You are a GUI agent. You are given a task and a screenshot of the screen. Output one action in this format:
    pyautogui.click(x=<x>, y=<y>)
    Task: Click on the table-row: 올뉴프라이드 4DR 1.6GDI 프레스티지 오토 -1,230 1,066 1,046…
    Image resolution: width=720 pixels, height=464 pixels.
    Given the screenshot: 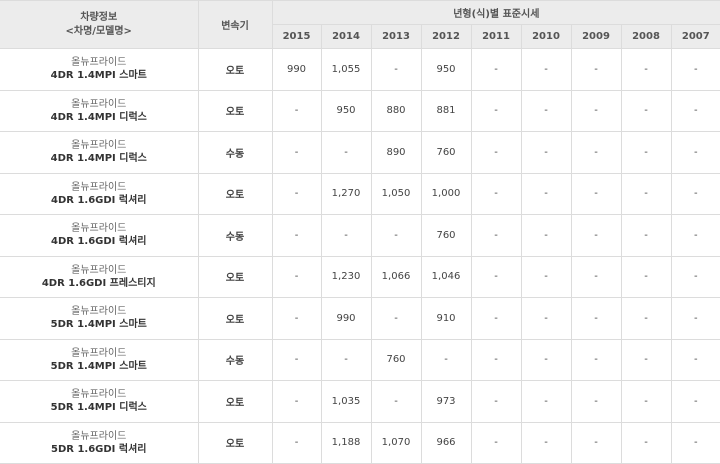 What is the action you would take?
    pyautogui.click(x=360, y=276)
    